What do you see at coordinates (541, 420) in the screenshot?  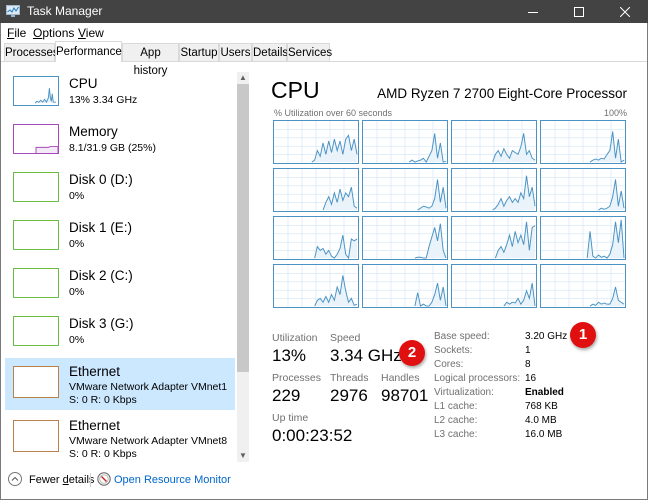 I see `l2-cache-value: 4.0 MB` at bounding box center [541, 420].